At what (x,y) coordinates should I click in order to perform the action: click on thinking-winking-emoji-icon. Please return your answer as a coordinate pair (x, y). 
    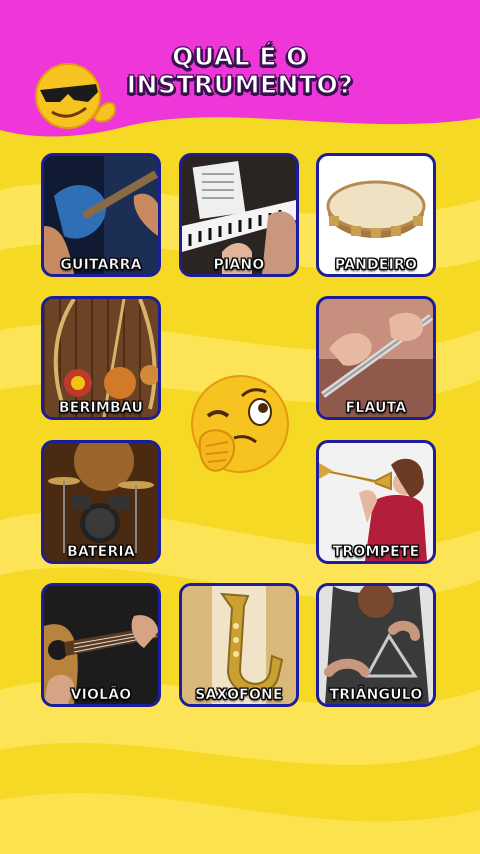
    Looking at the image, I should click on (240, 424).